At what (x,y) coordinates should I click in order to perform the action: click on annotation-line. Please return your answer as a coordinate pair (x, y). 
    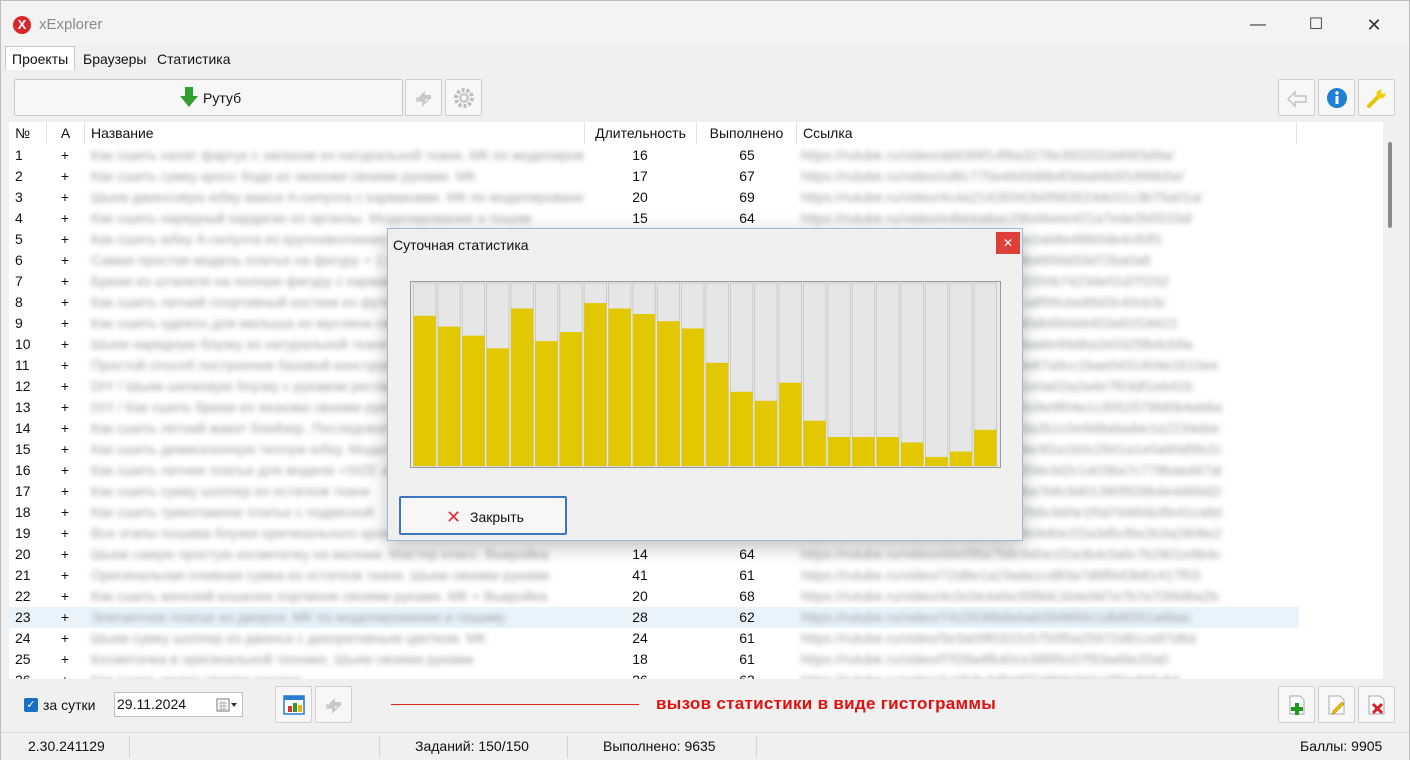
    Looking at the image, I should click on (515, 704).